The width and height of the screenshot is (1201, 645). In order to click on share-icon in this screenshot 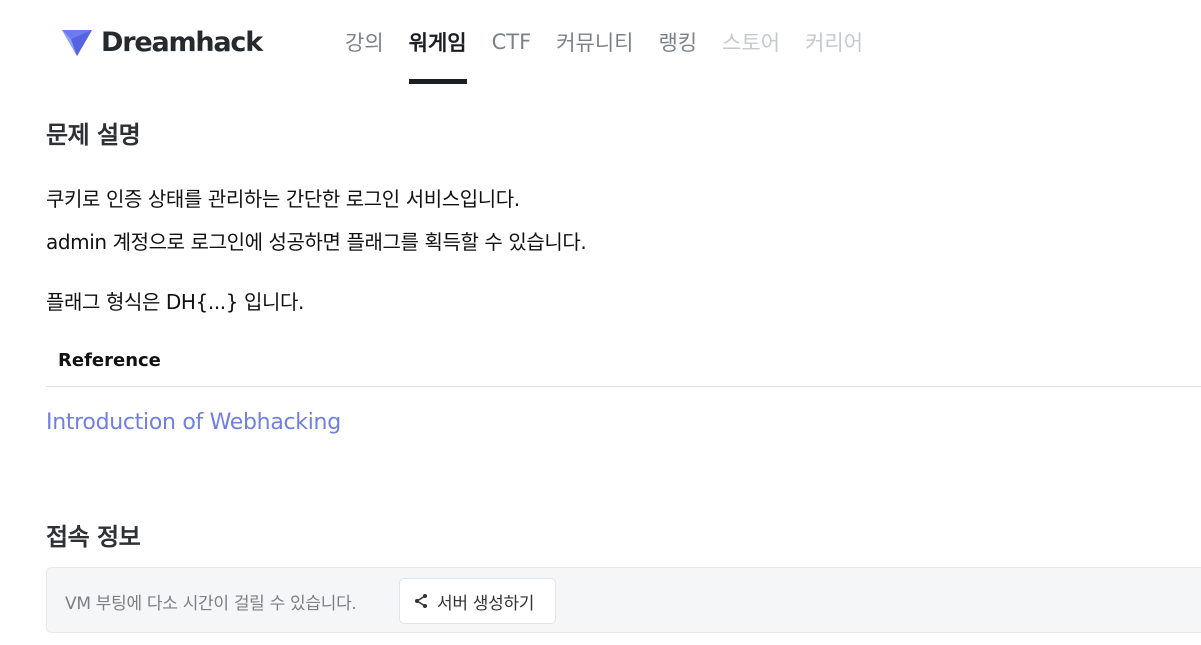, I will do `click(421, 601)`.